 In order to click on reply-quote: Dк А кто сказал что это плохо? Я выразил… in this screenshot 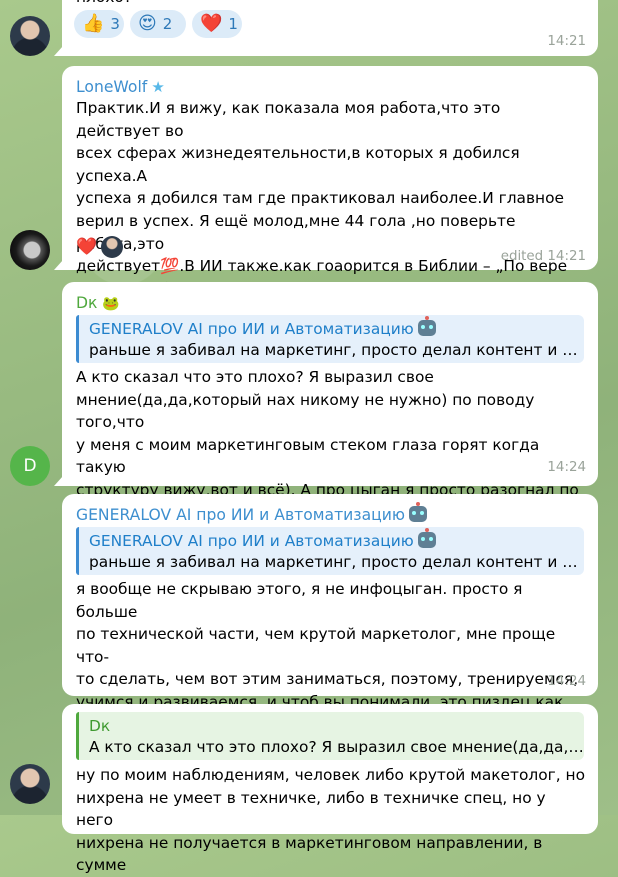, I will do `click(330, 736)`.